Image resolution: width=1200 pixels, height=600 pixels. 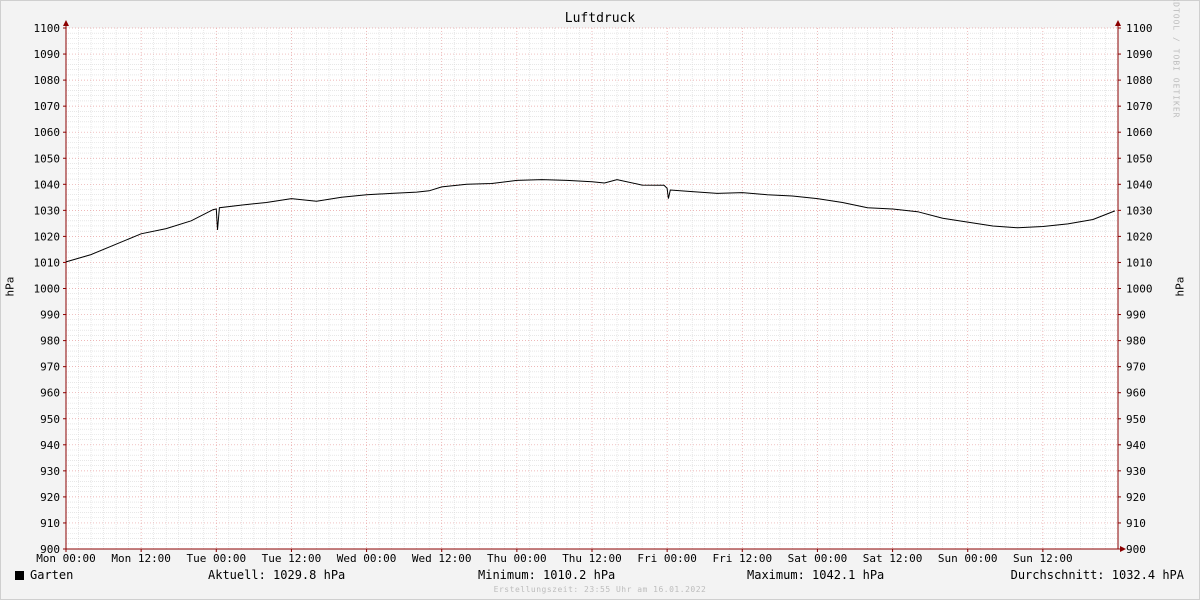 I want to click on y-tick-label-left: 1000, so click(x=47, y=289).